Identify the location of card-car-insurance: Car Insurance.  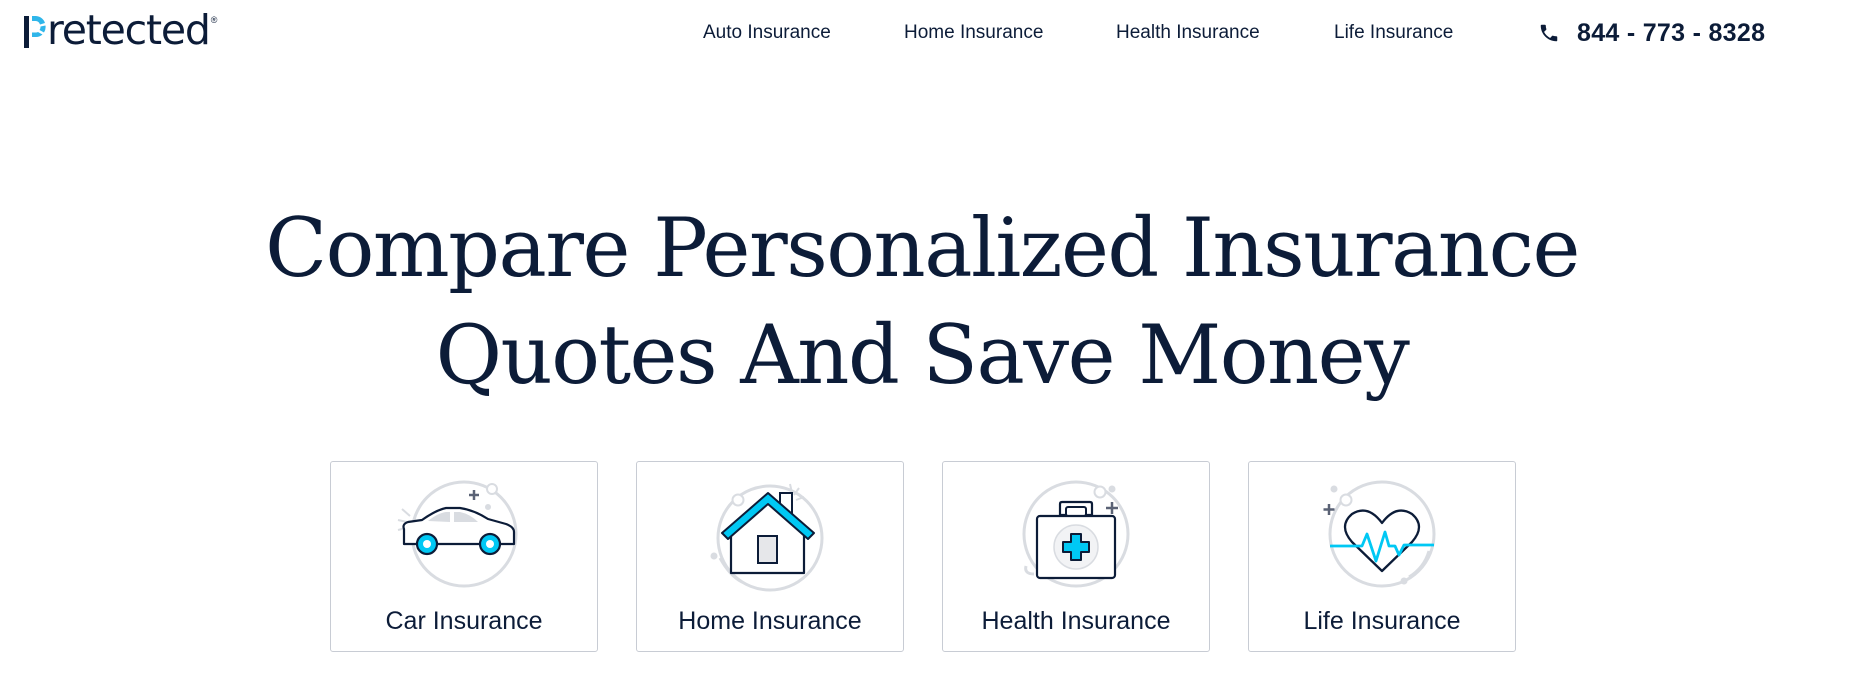
(464, 556).